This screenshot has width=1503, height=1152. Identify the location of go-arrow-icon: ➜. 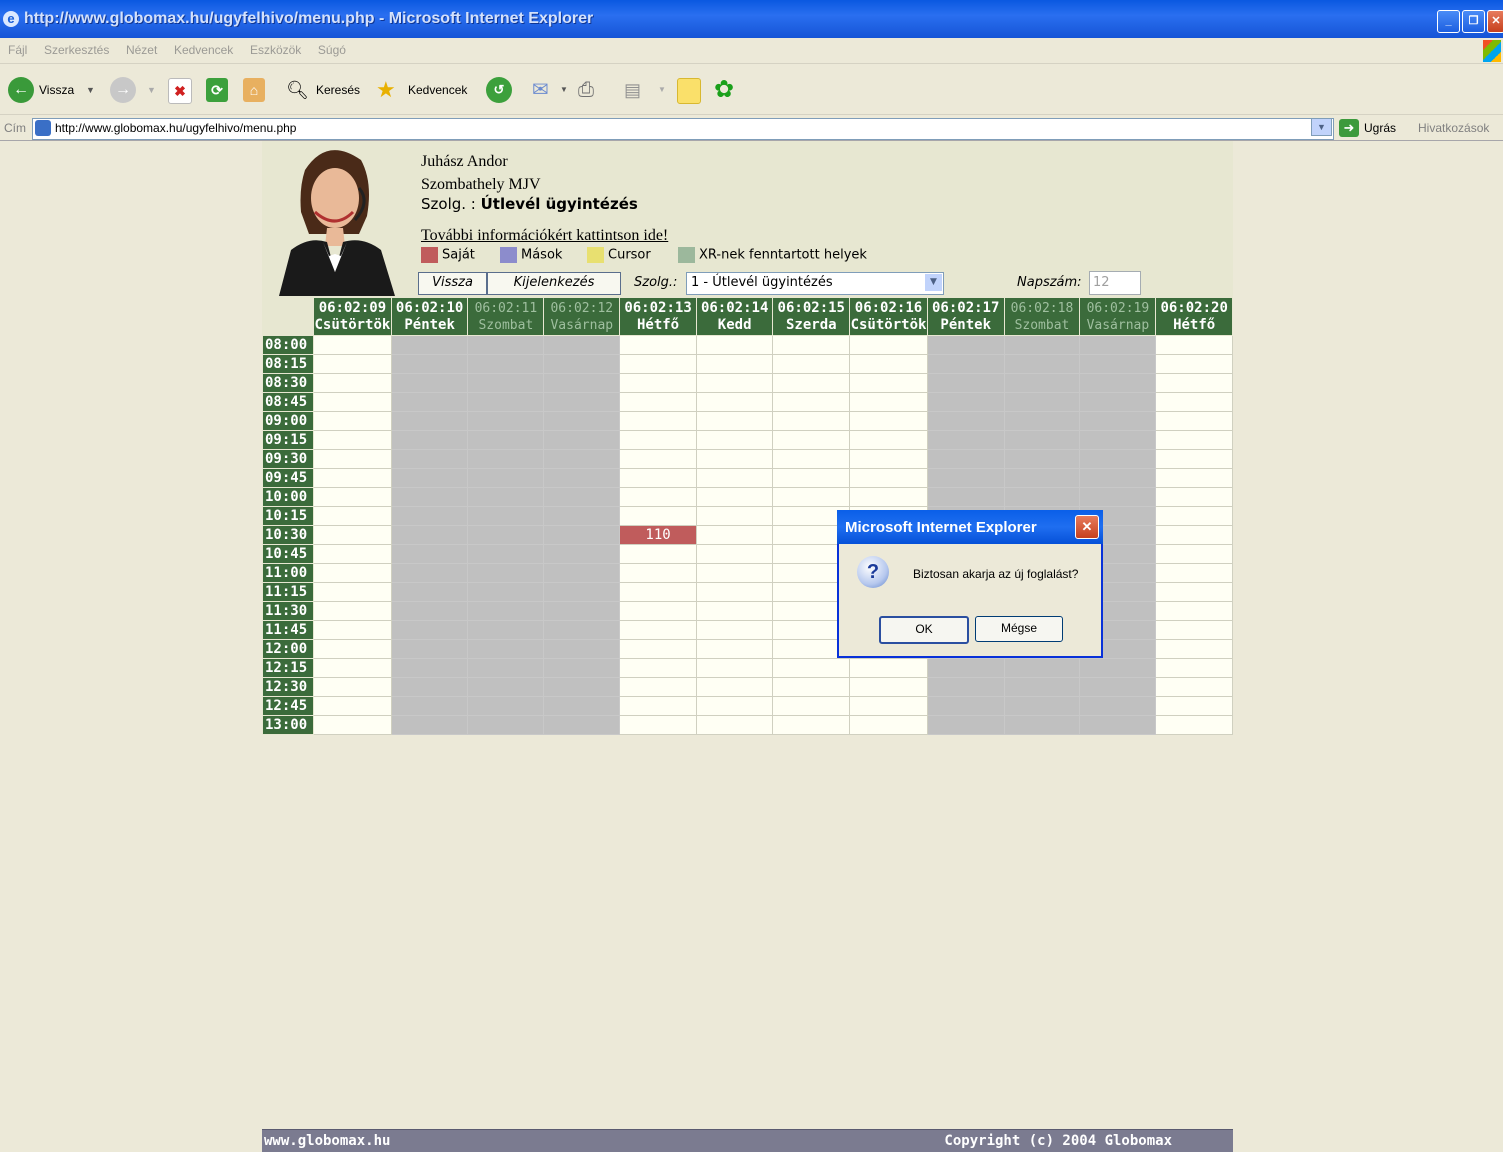
(1349, 128).